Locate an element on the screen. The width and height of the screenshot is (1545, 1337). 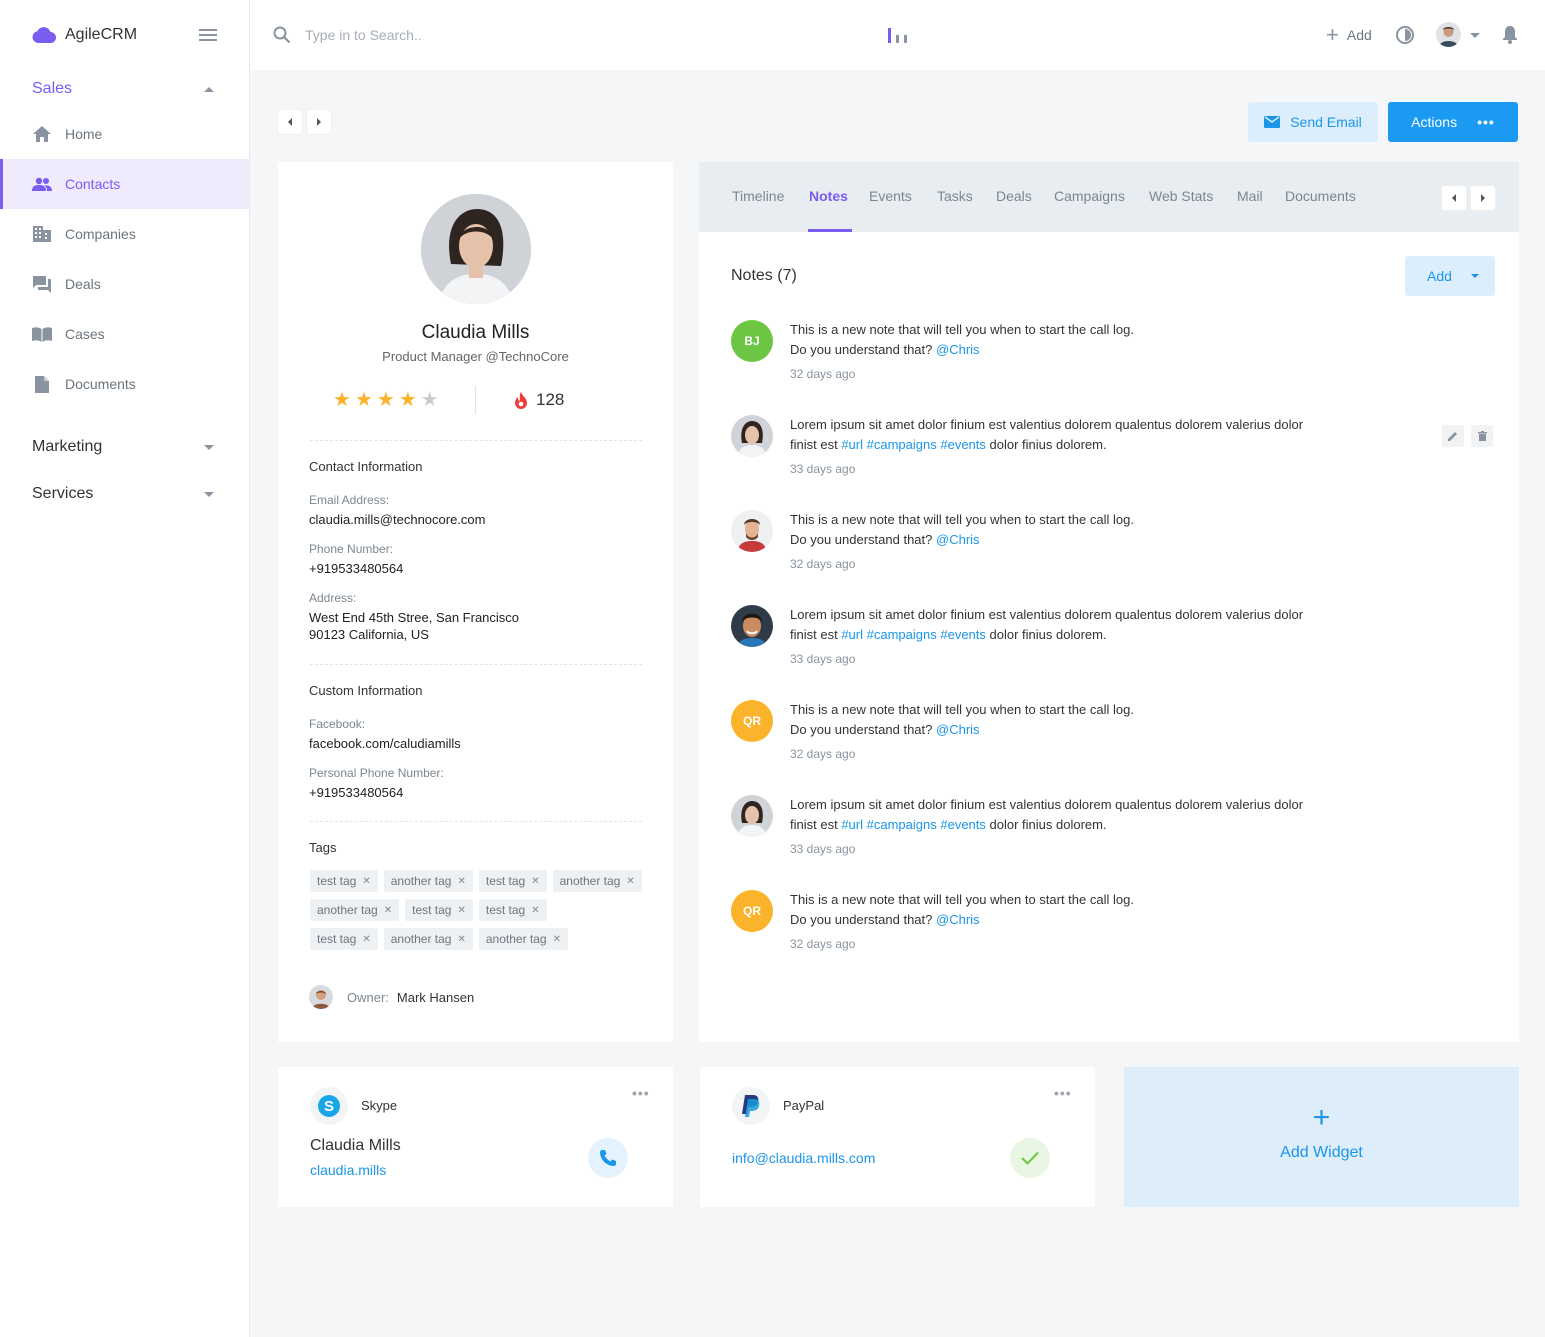
add-note-button: Add is located at coordinates (1450, 276).